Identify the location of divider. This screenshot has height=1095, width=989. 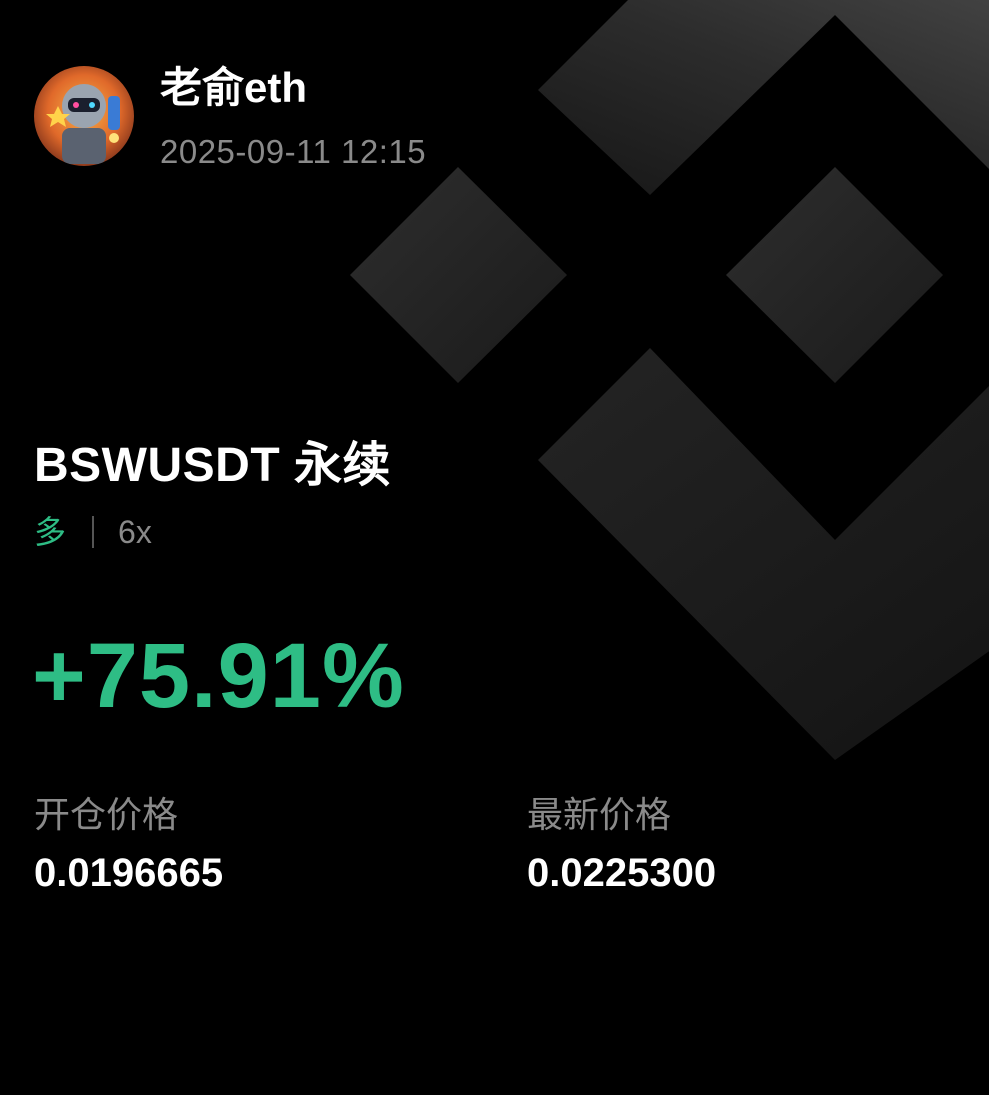
(93, 532).